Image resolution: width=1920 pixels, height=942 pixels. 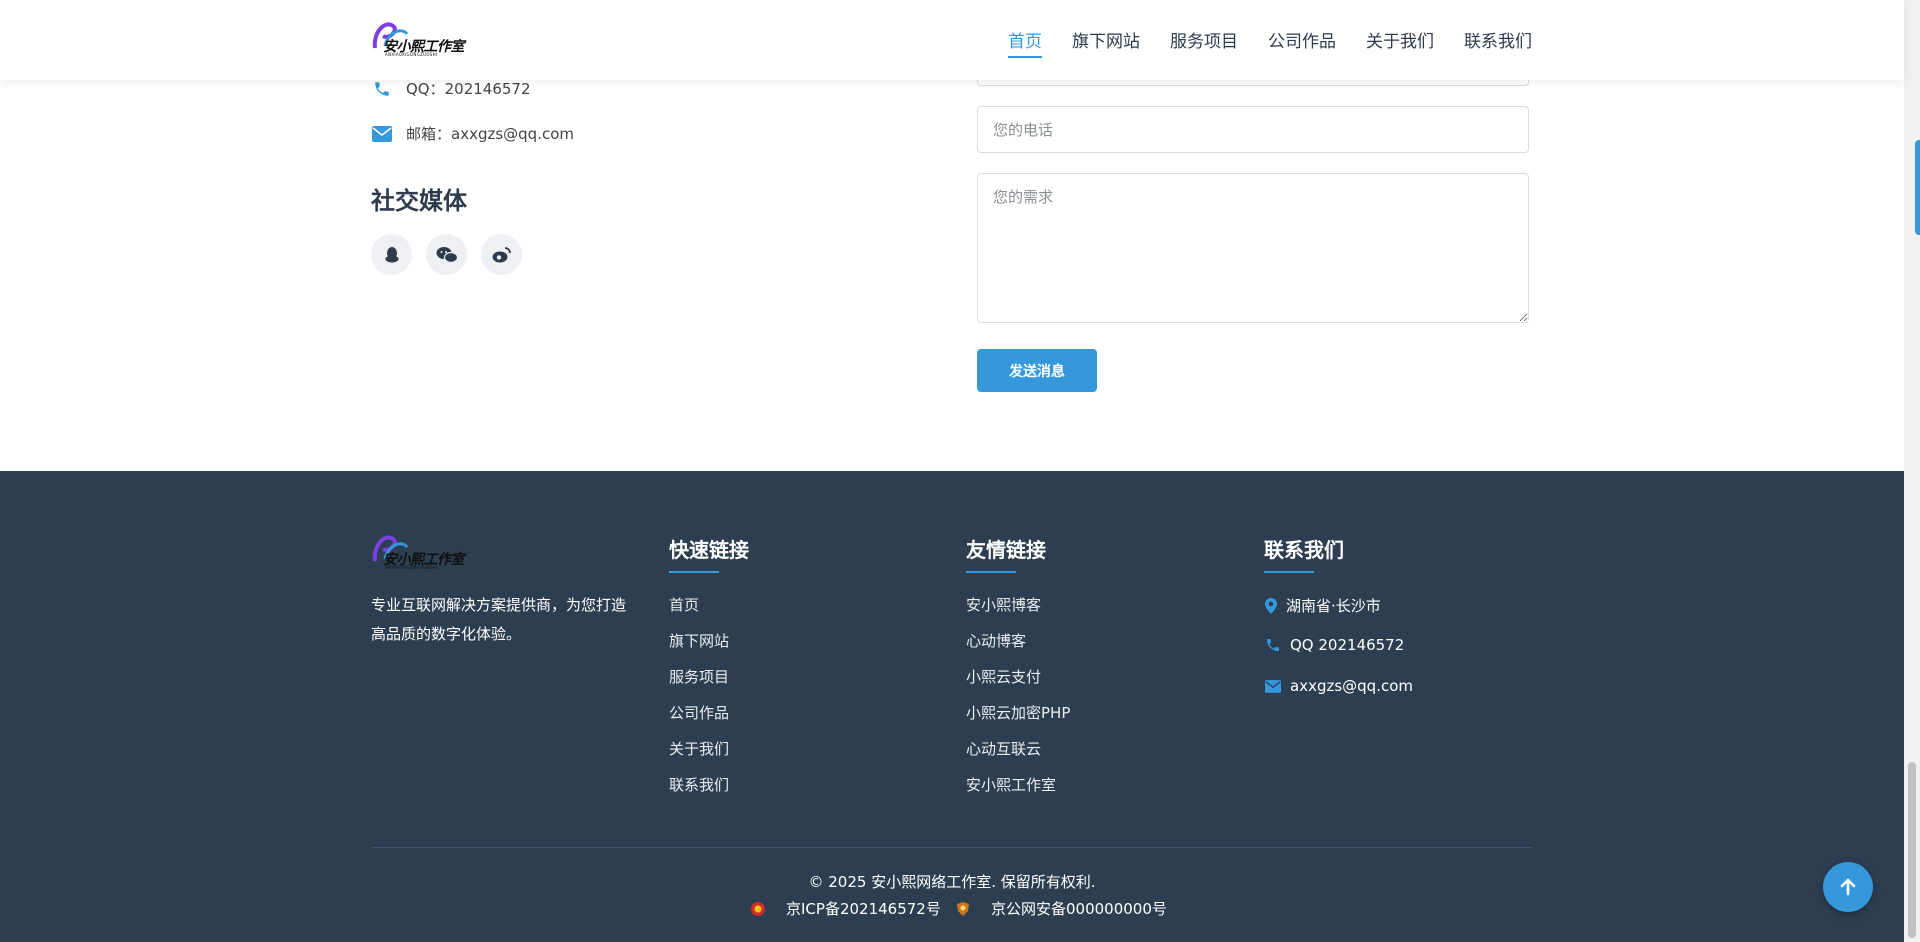 What do you see at coordinates (1018, 613) in the screenshot?
I see `friend-link: 安小熙博客` at bounding box center [1018, 613].